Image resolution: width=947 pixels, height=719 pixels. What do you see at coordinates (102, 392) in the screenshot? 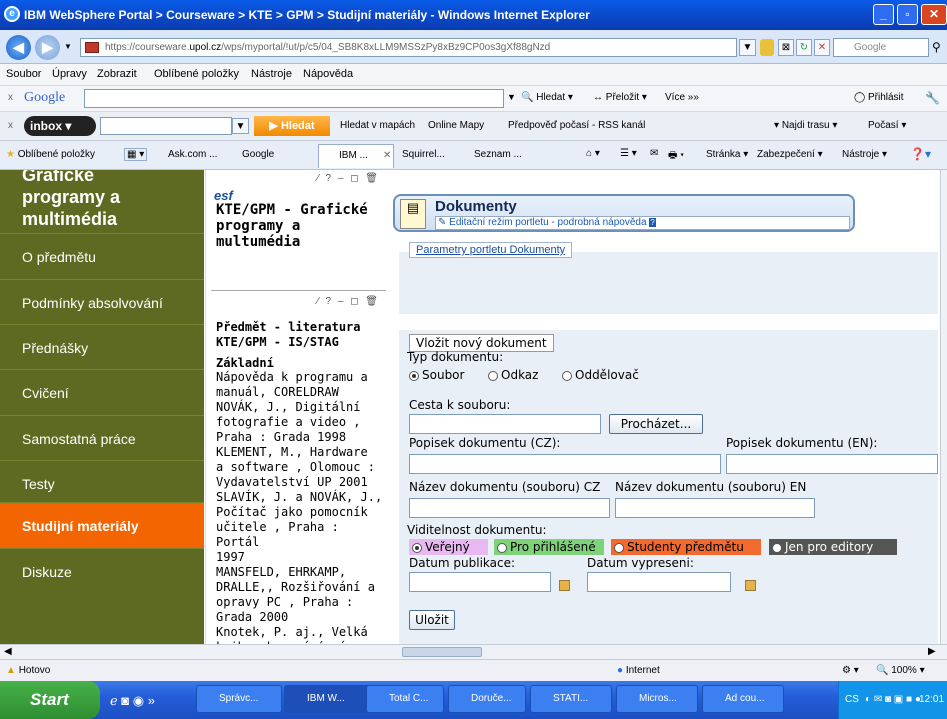
I see `nav-item-exercises: Cvičení` at bounding box center [102, 392].